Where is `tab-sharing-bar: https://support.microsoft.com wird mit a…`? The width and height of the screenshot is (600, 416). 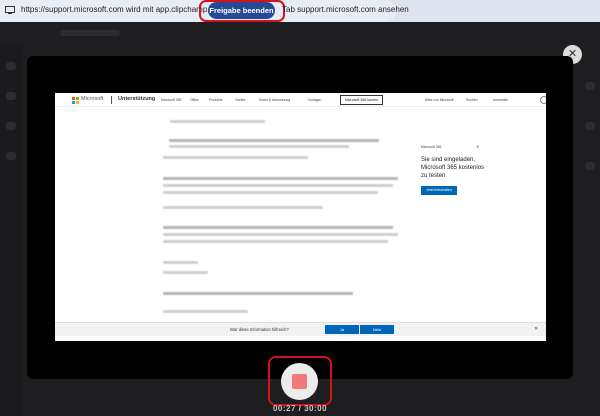 tab-sharing-bar: https://support.microsoft.com wird mit a… is located at coordinates (300, 11).